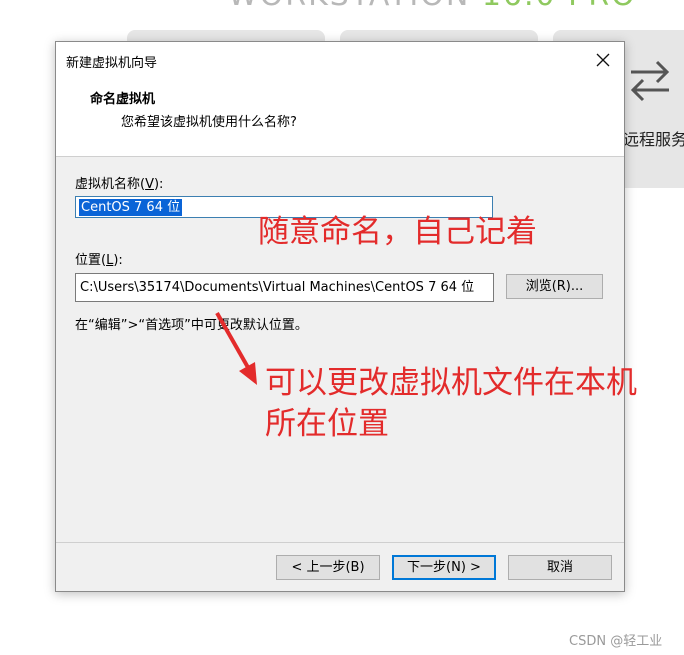  Describe the element at coordinates (560, 567) in the screenshot. I see `cancel-button: 取消` at that location.